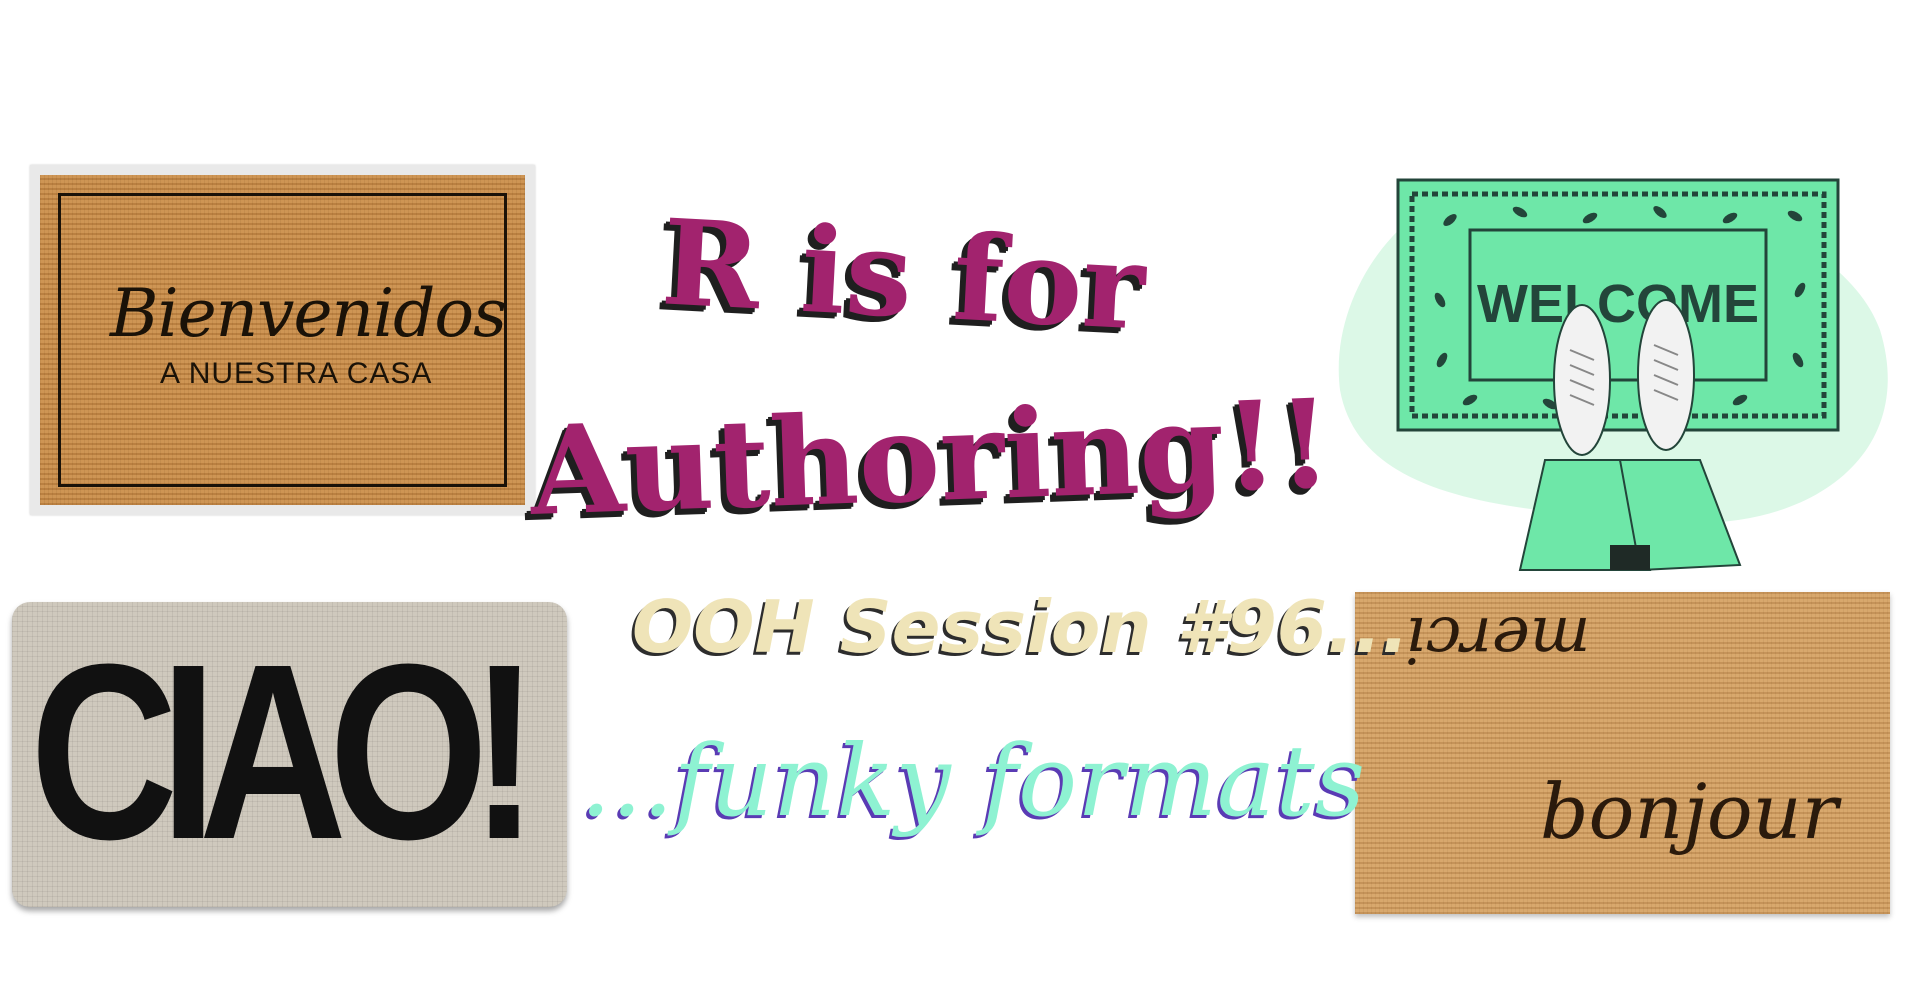 Image resolution: width=1917 pixels, height=1000 pixels. Describe the element at coordinates (1498, 639) in the screenshot. I see `merci-text: merci` at that location.